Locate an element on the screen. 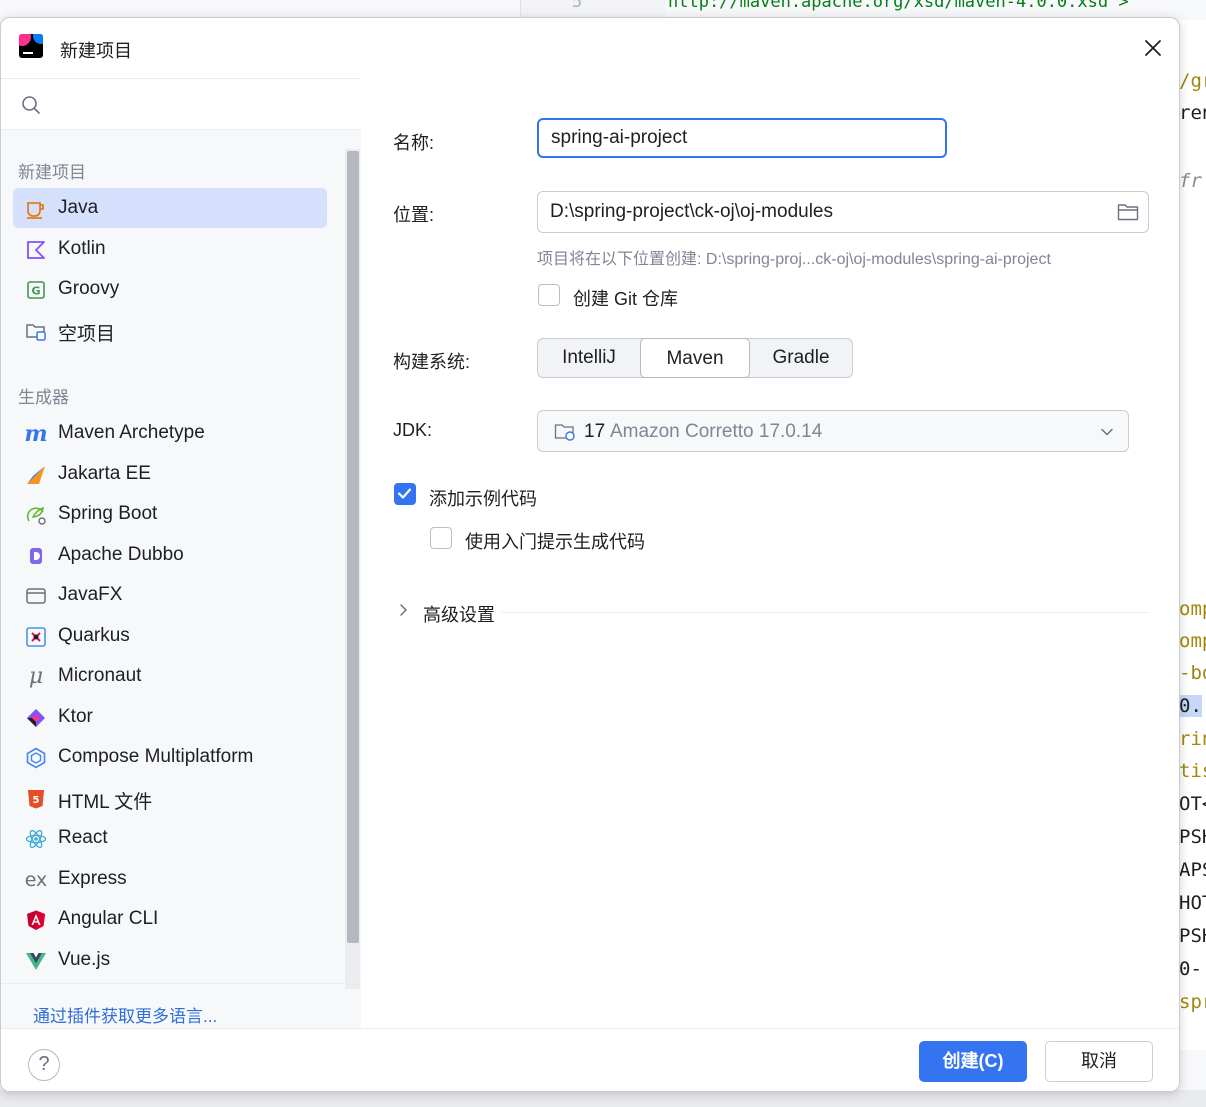 This screenshot has width=1206, height=1107. sidebar-item-label: HTML 文件 is located at coordinates (105, 802).